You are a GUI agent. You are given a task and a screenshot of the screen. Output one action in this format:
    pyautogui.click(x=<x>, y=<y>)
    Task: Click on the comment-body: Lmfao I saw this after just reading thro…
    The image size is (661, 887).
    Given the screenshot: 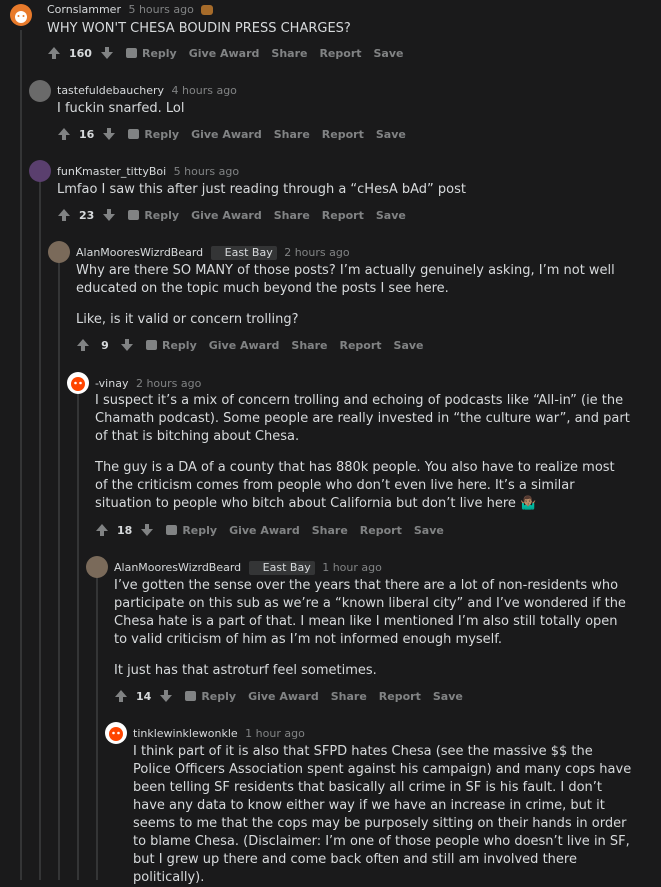 What is the action you would take?
    pyautogui.click(x=347, y=190)
    